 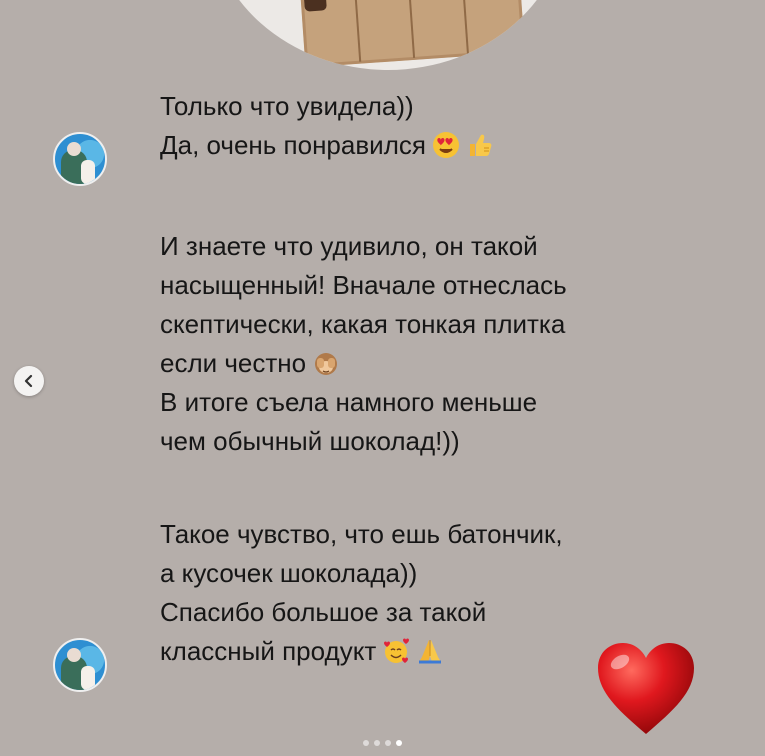 I want to click on chocolate-piece, so click(x=315, y=6).